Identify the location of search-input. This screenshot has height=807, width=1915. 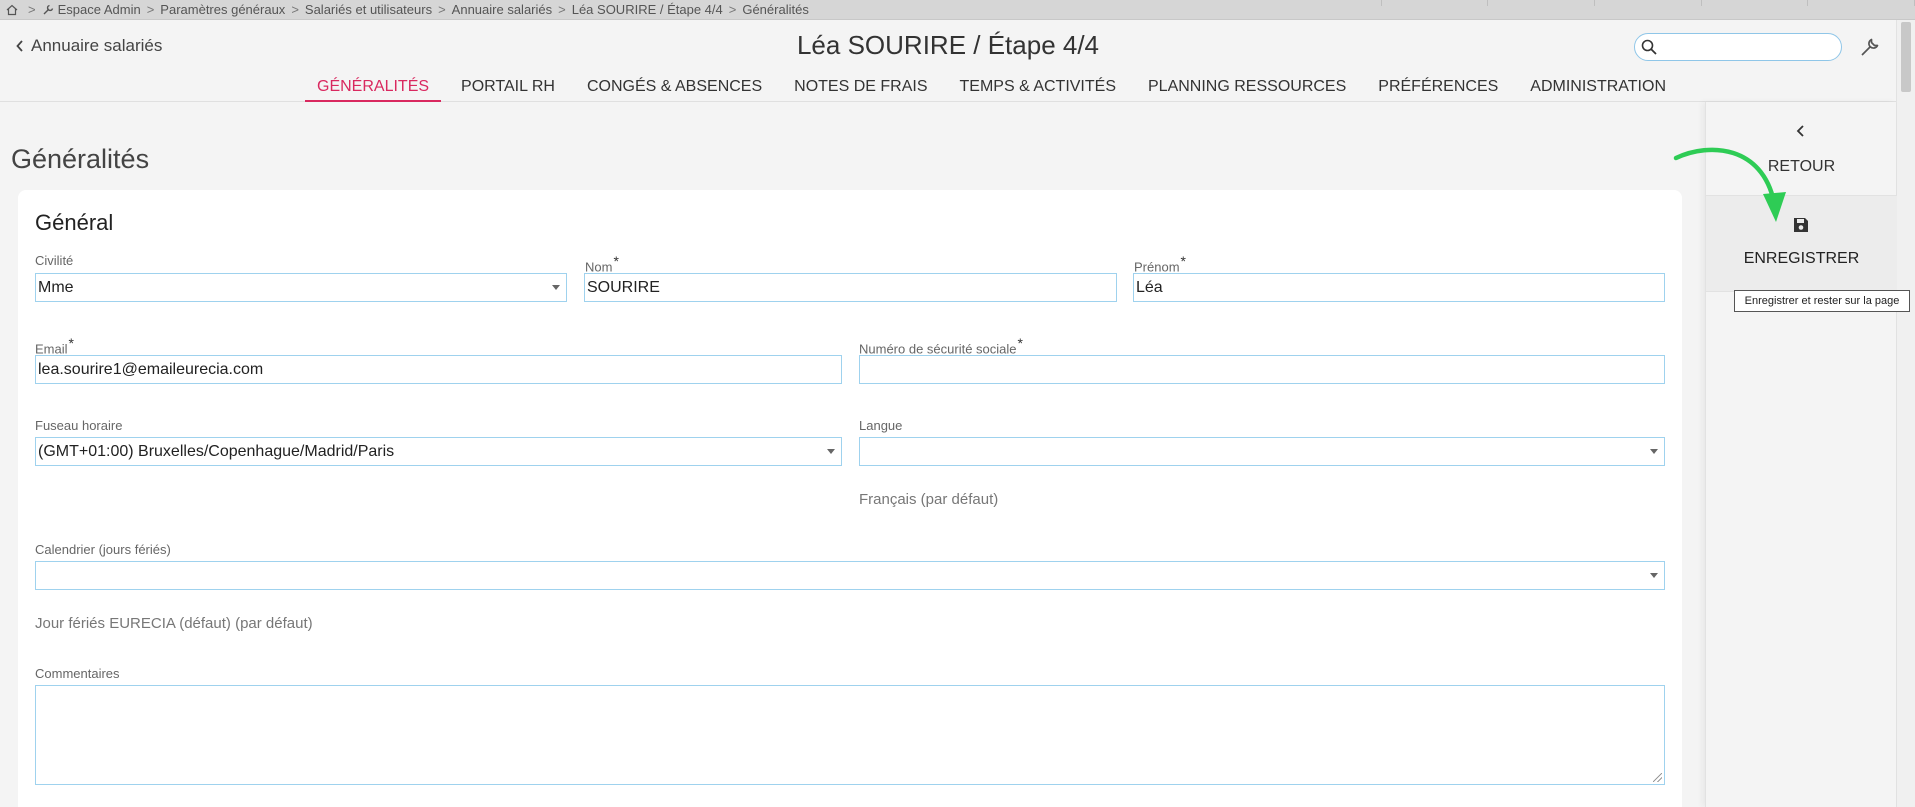
(1746, 47).